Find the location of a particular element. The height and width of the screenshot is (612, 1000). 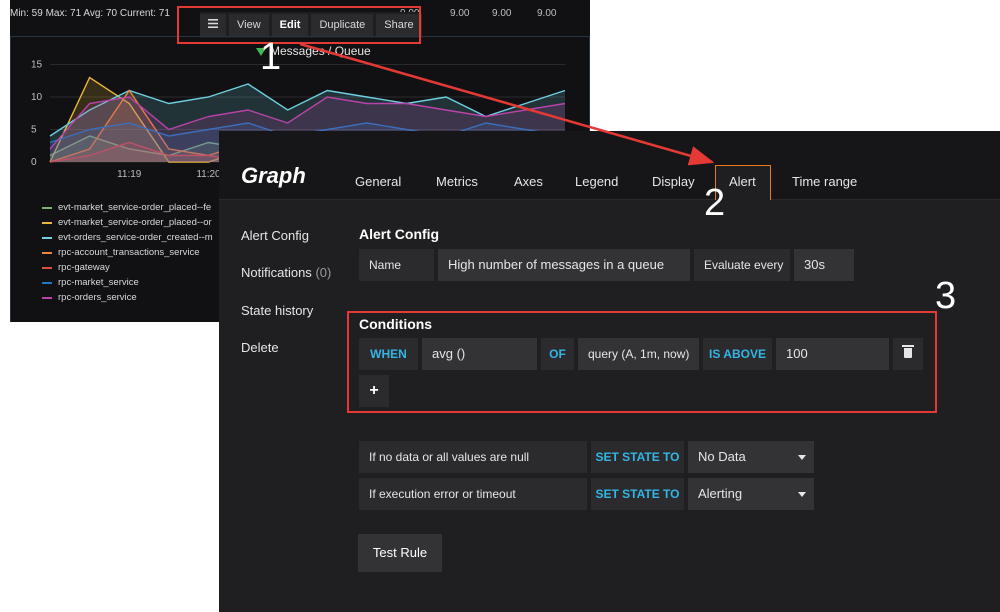

annotation-number-2: 2 is located at coordinates (715, 203).